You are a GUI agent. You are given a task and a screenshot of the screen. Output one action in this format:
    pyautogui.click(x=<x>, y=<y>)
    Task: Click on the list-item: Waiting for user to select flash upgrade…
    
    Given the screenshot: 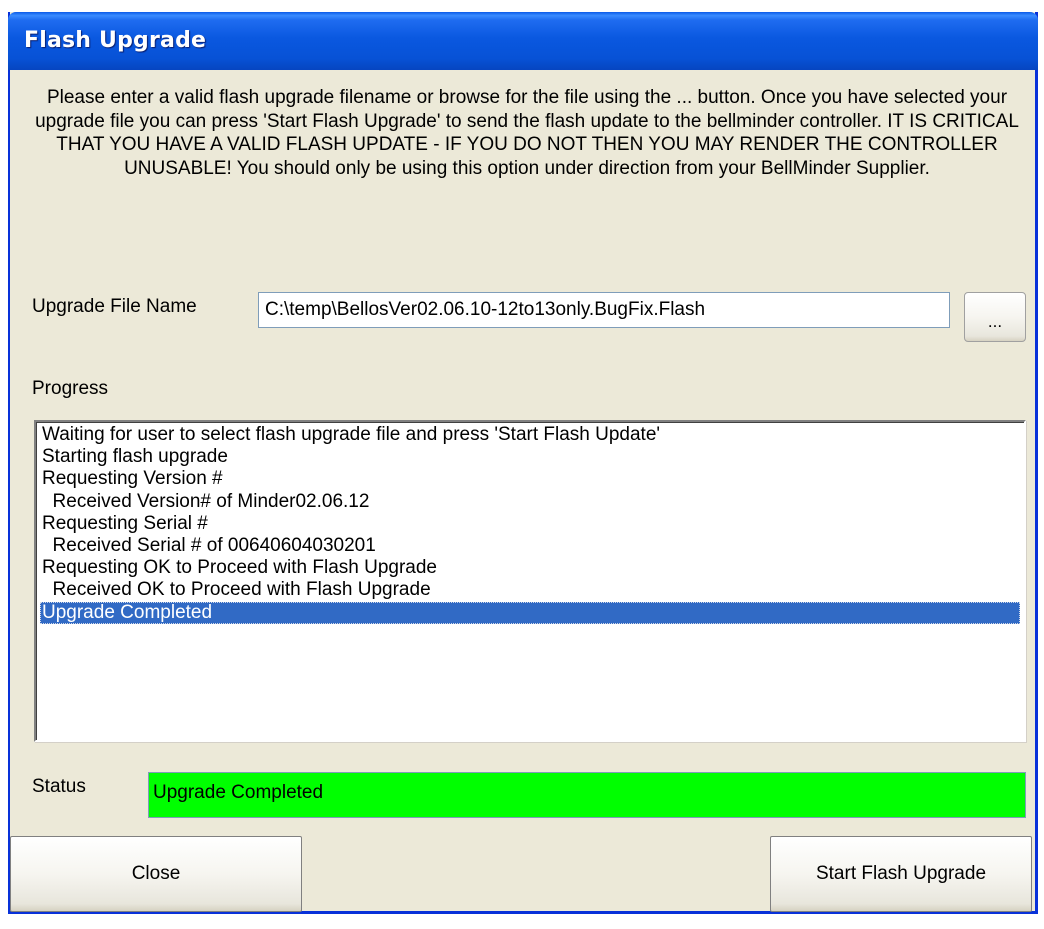 What is the action you would take?
    pyautogui.click(x=530, y=435)
    